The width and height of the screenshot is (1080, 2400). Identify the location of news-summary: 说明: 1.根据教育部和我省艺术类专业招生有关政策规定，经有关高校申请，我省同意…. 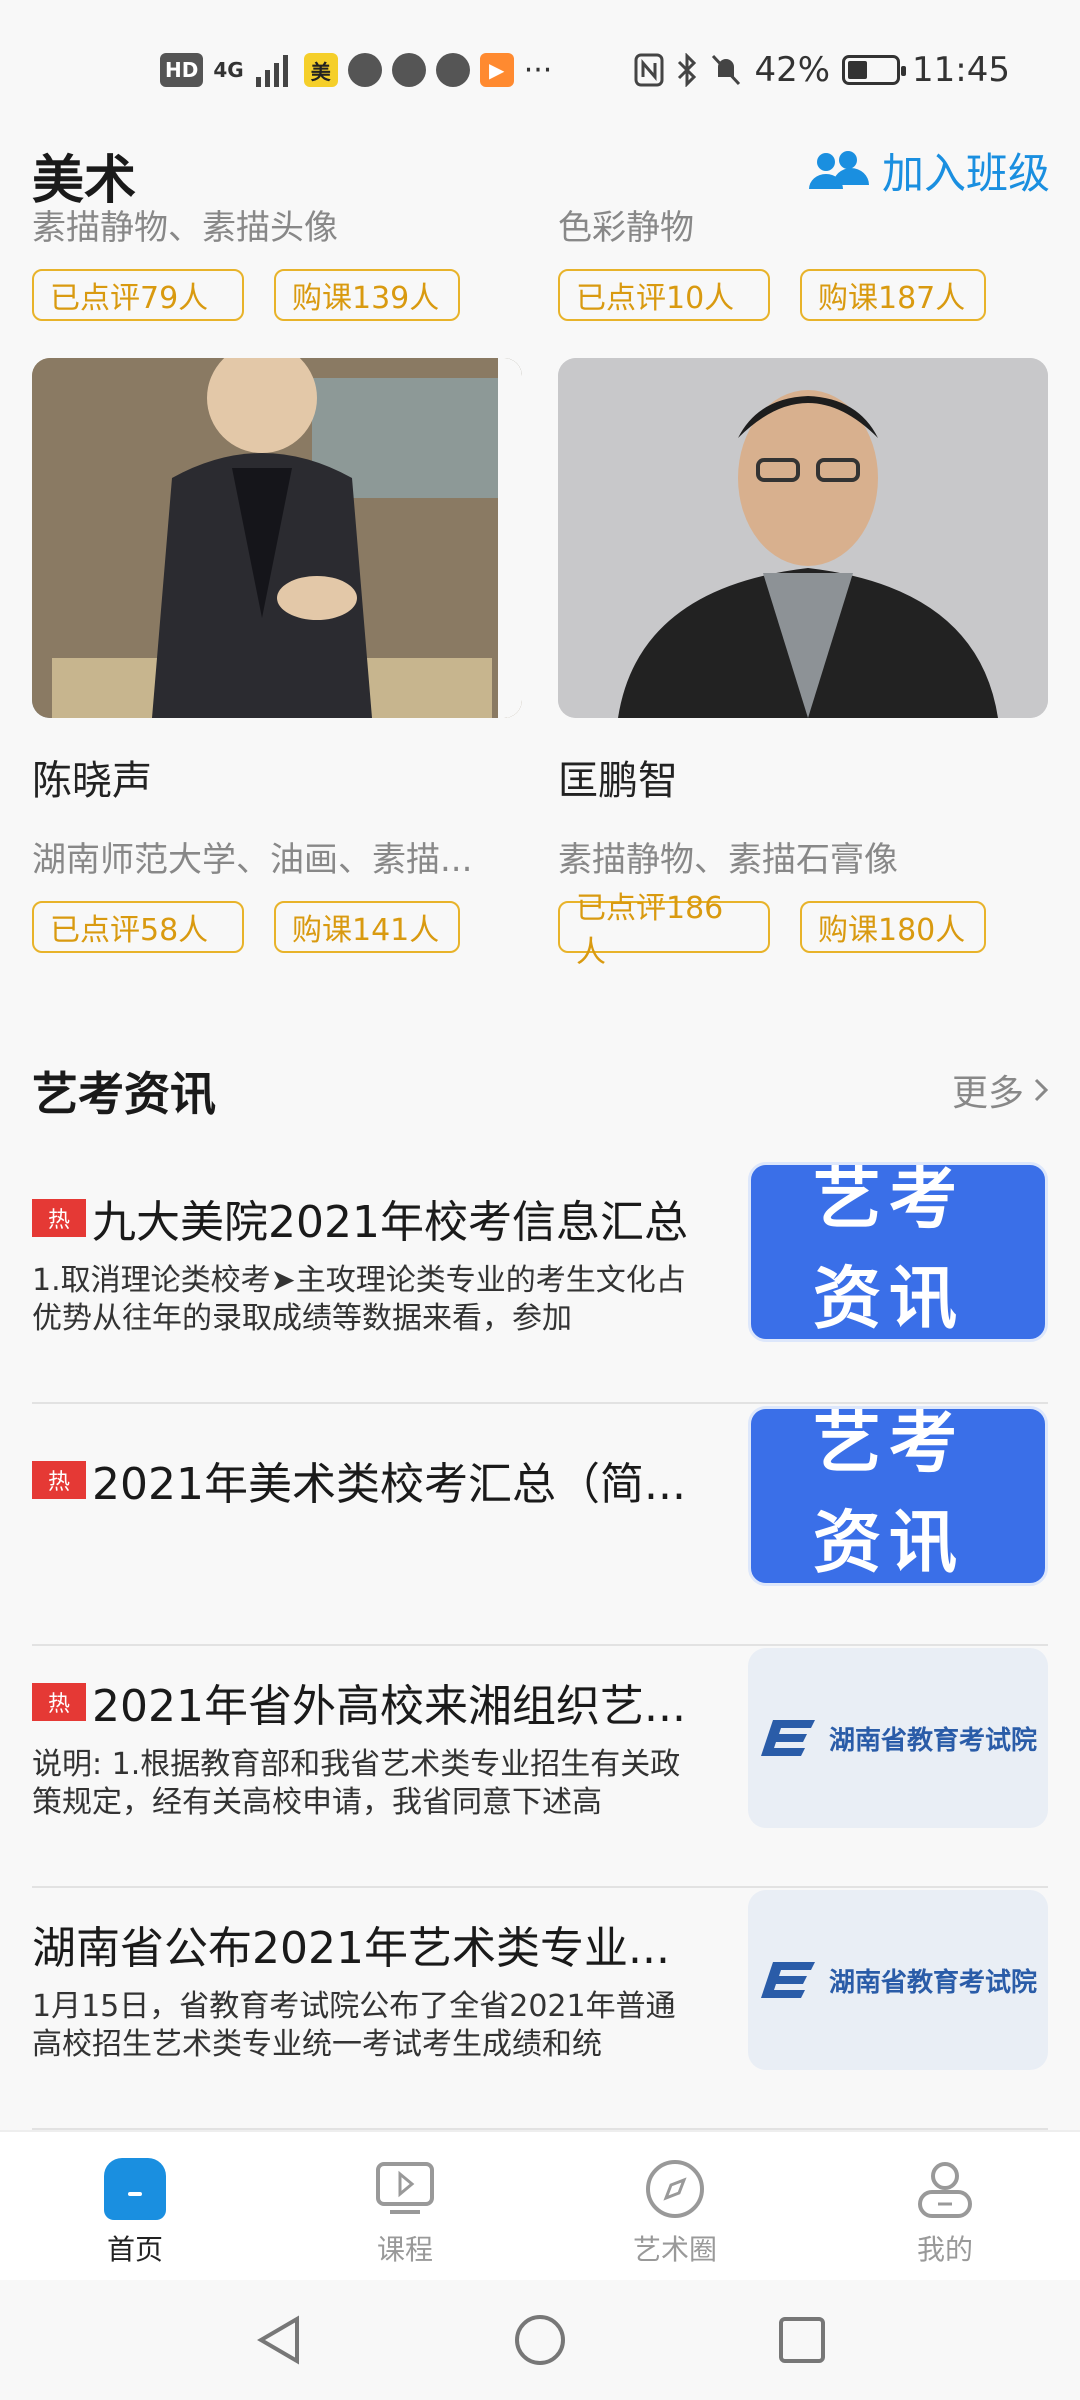
(356, 1783).